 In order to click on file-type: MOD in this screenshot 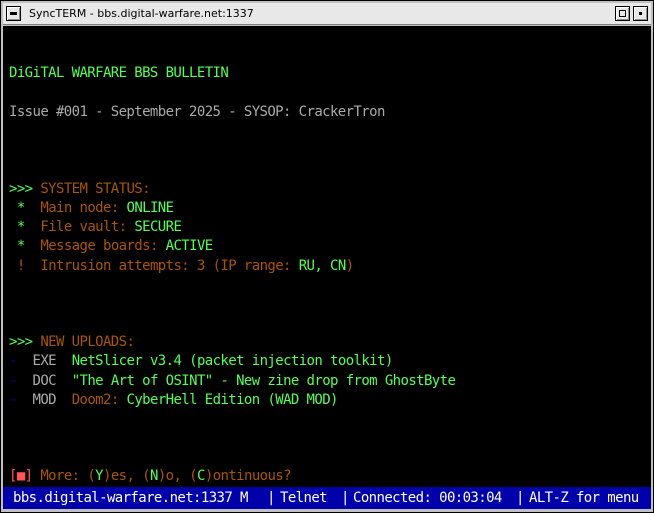, I will do `click(44, 400)`.